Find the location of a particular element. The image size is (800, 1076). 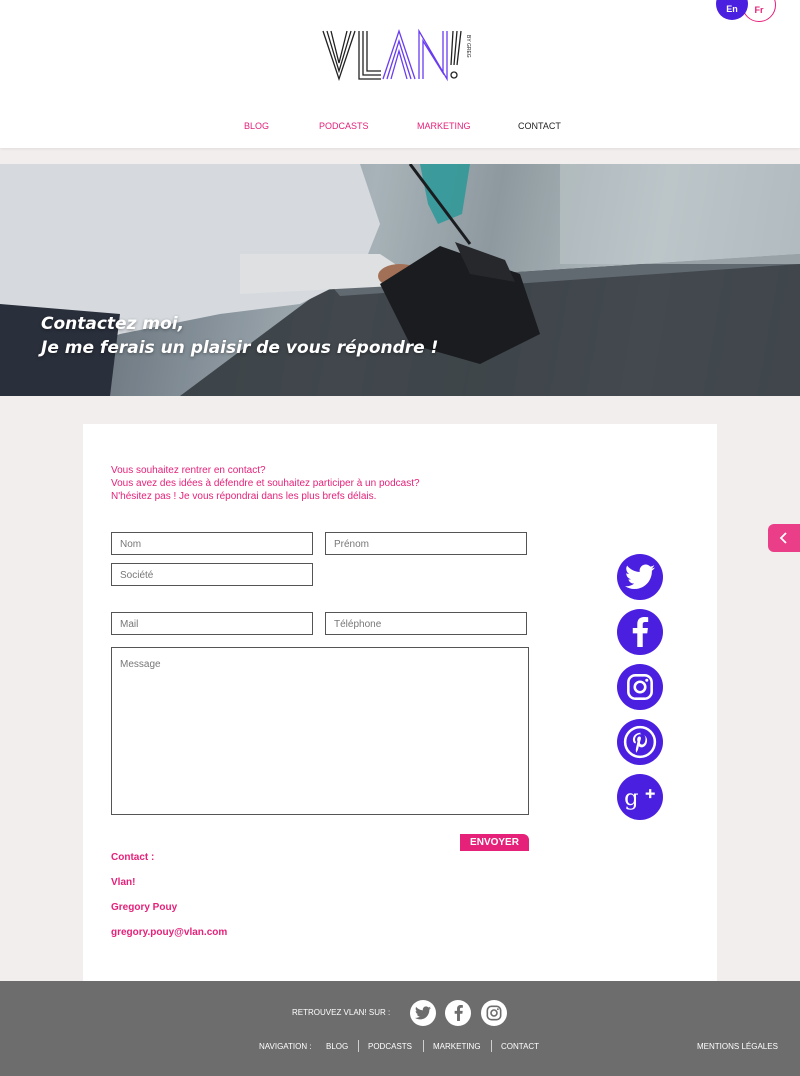

hero-line-1: Contactez moi, is located at coordinates (113, 324).